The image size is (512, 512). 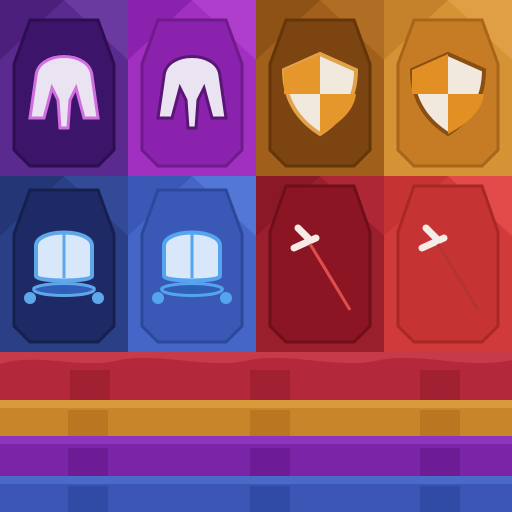 What do you see at coordinates (256, 456) in the screenshot?
I see `strip-purple` at bounding box center [256, 456].